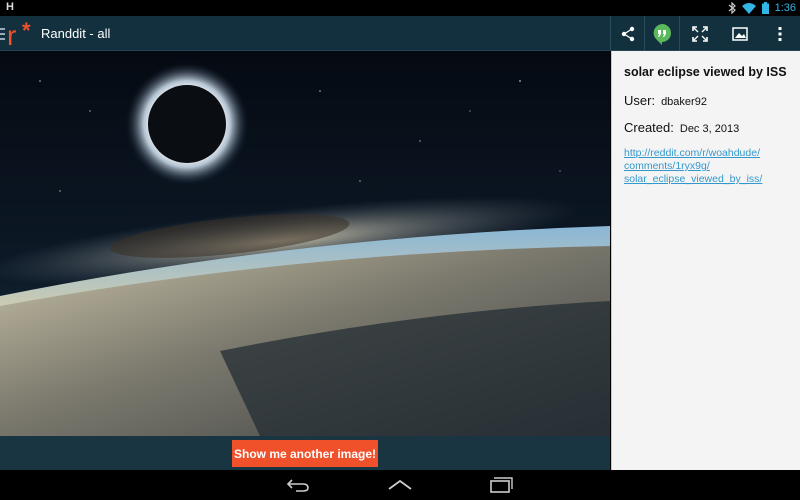 Image resolution: width=800 pixels, height=500 pixels. I want to click on home-icon, so click(400, 484).